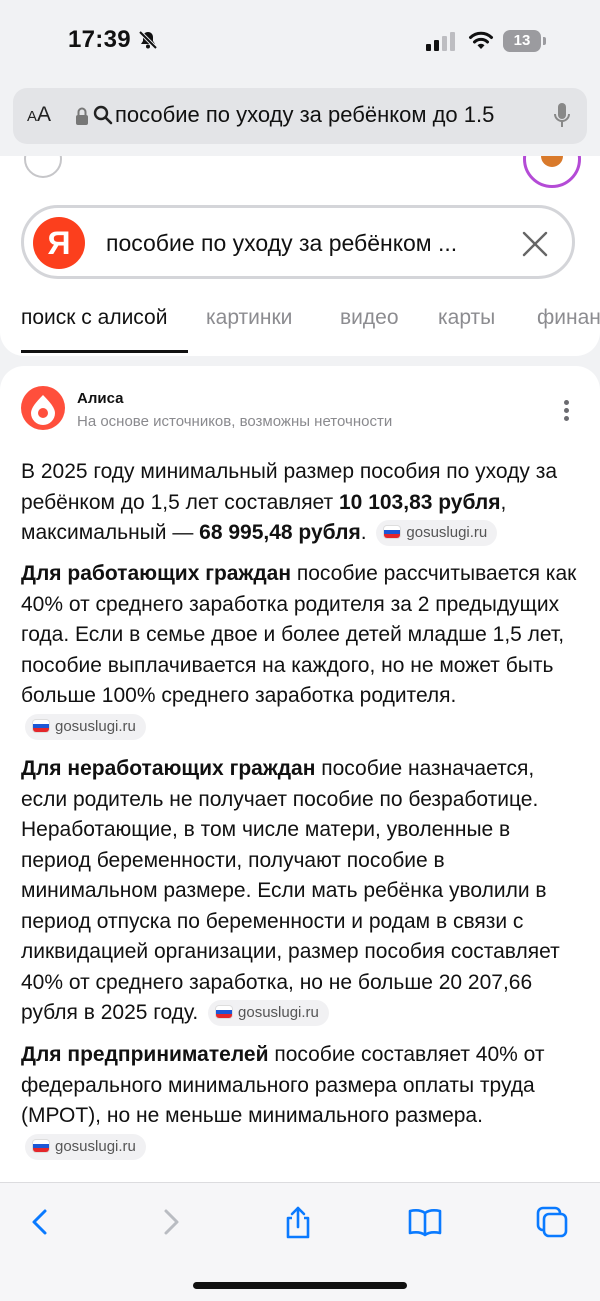  I want to click on tab-video: видео, so click(369, 318).